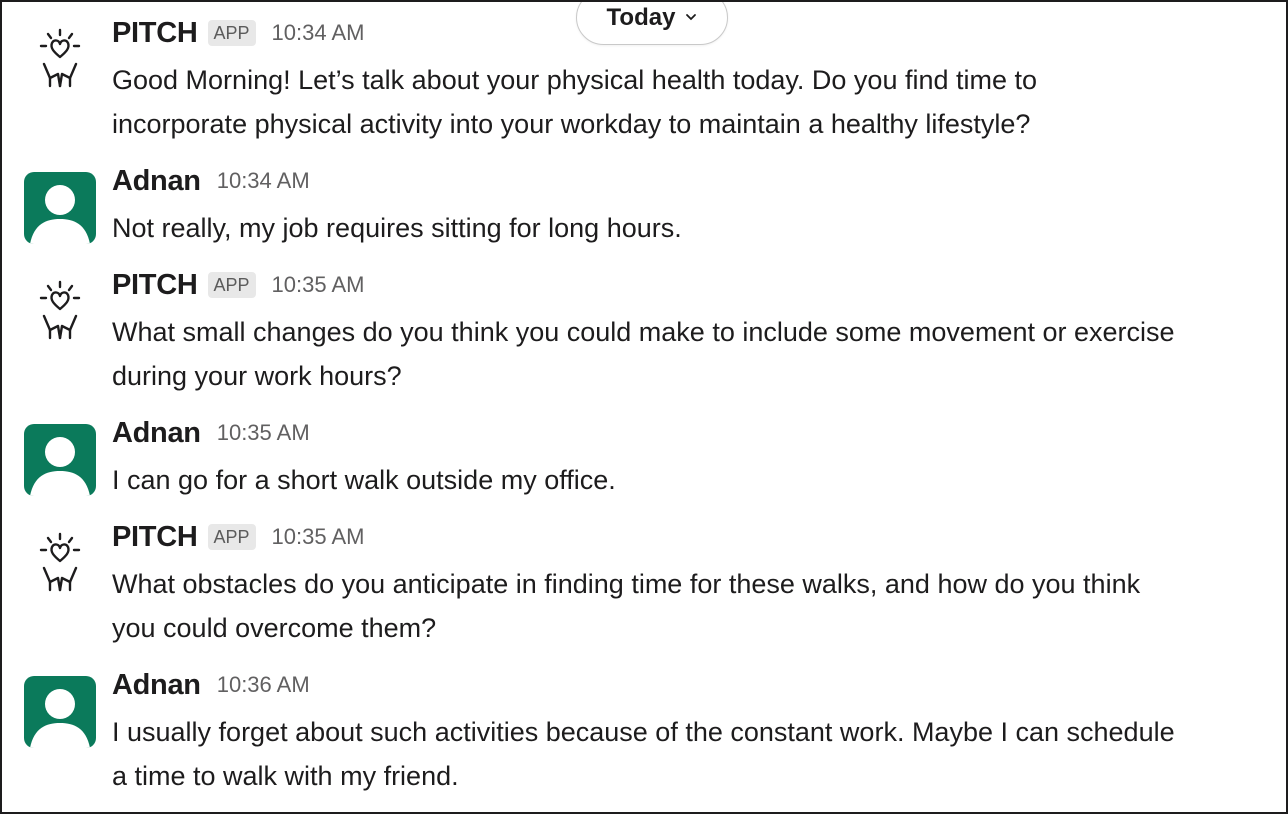  I want to click on date-divider-label: Today, so click(641, 17).